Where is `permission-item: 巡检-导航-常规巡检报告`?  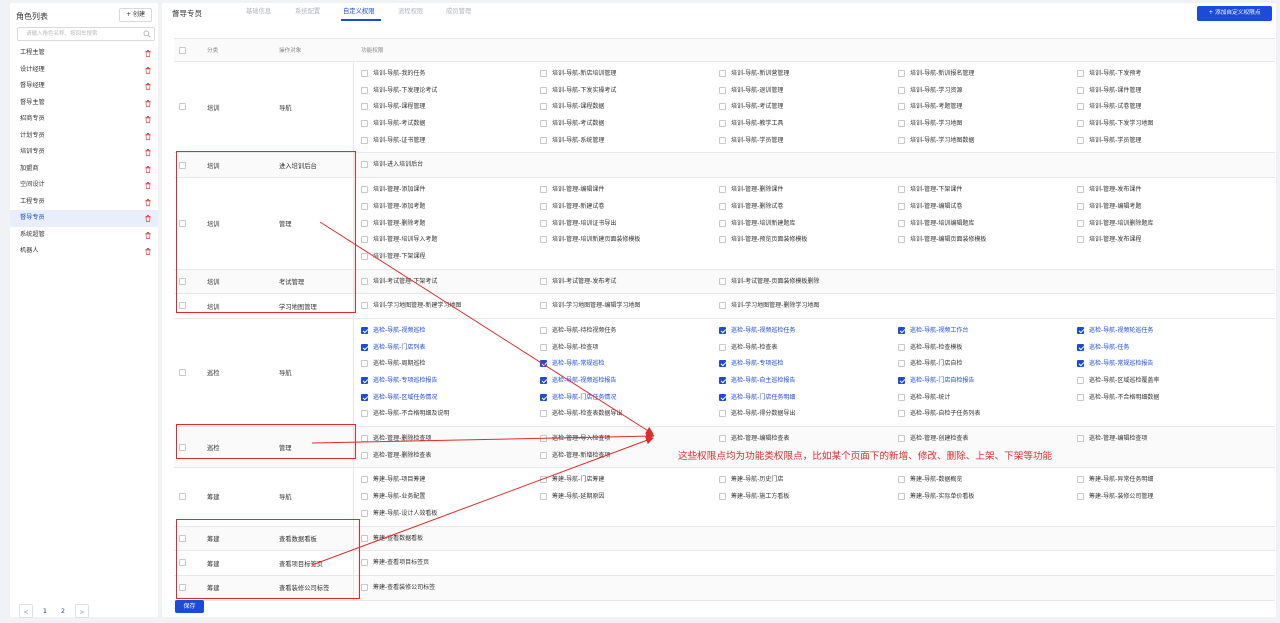
permission-item: 巡检-导航-常规巡检报告 is located at coordinates (1159, 364).